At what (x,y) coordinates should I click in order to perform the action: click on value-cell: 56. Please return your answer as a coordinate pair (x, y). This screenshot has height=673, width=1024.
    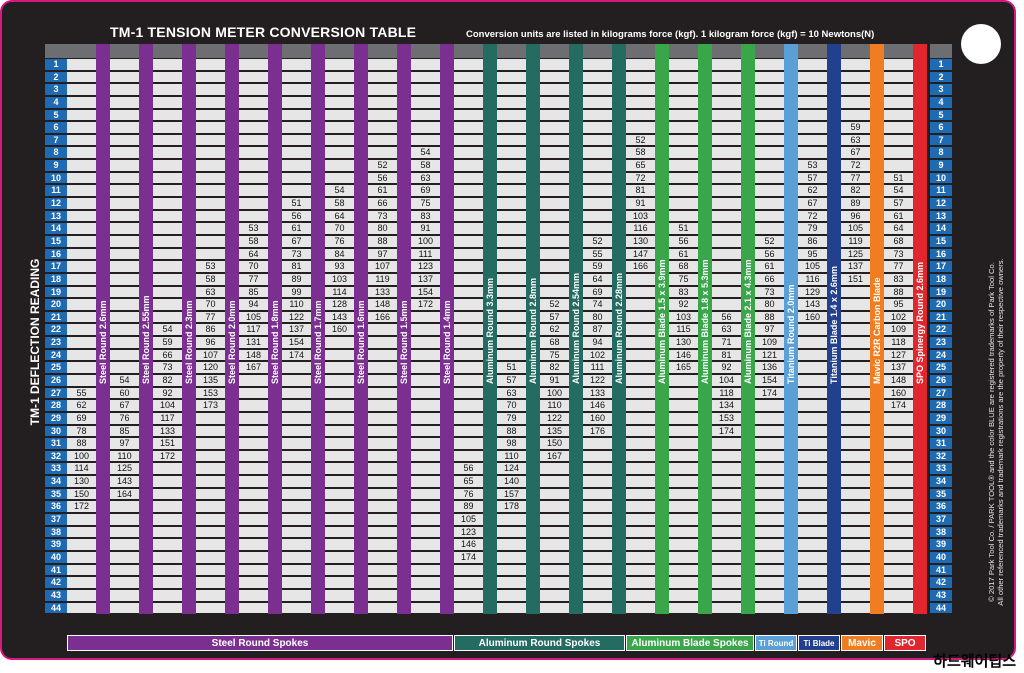
    Looking at the image, I should click on (296, 216).